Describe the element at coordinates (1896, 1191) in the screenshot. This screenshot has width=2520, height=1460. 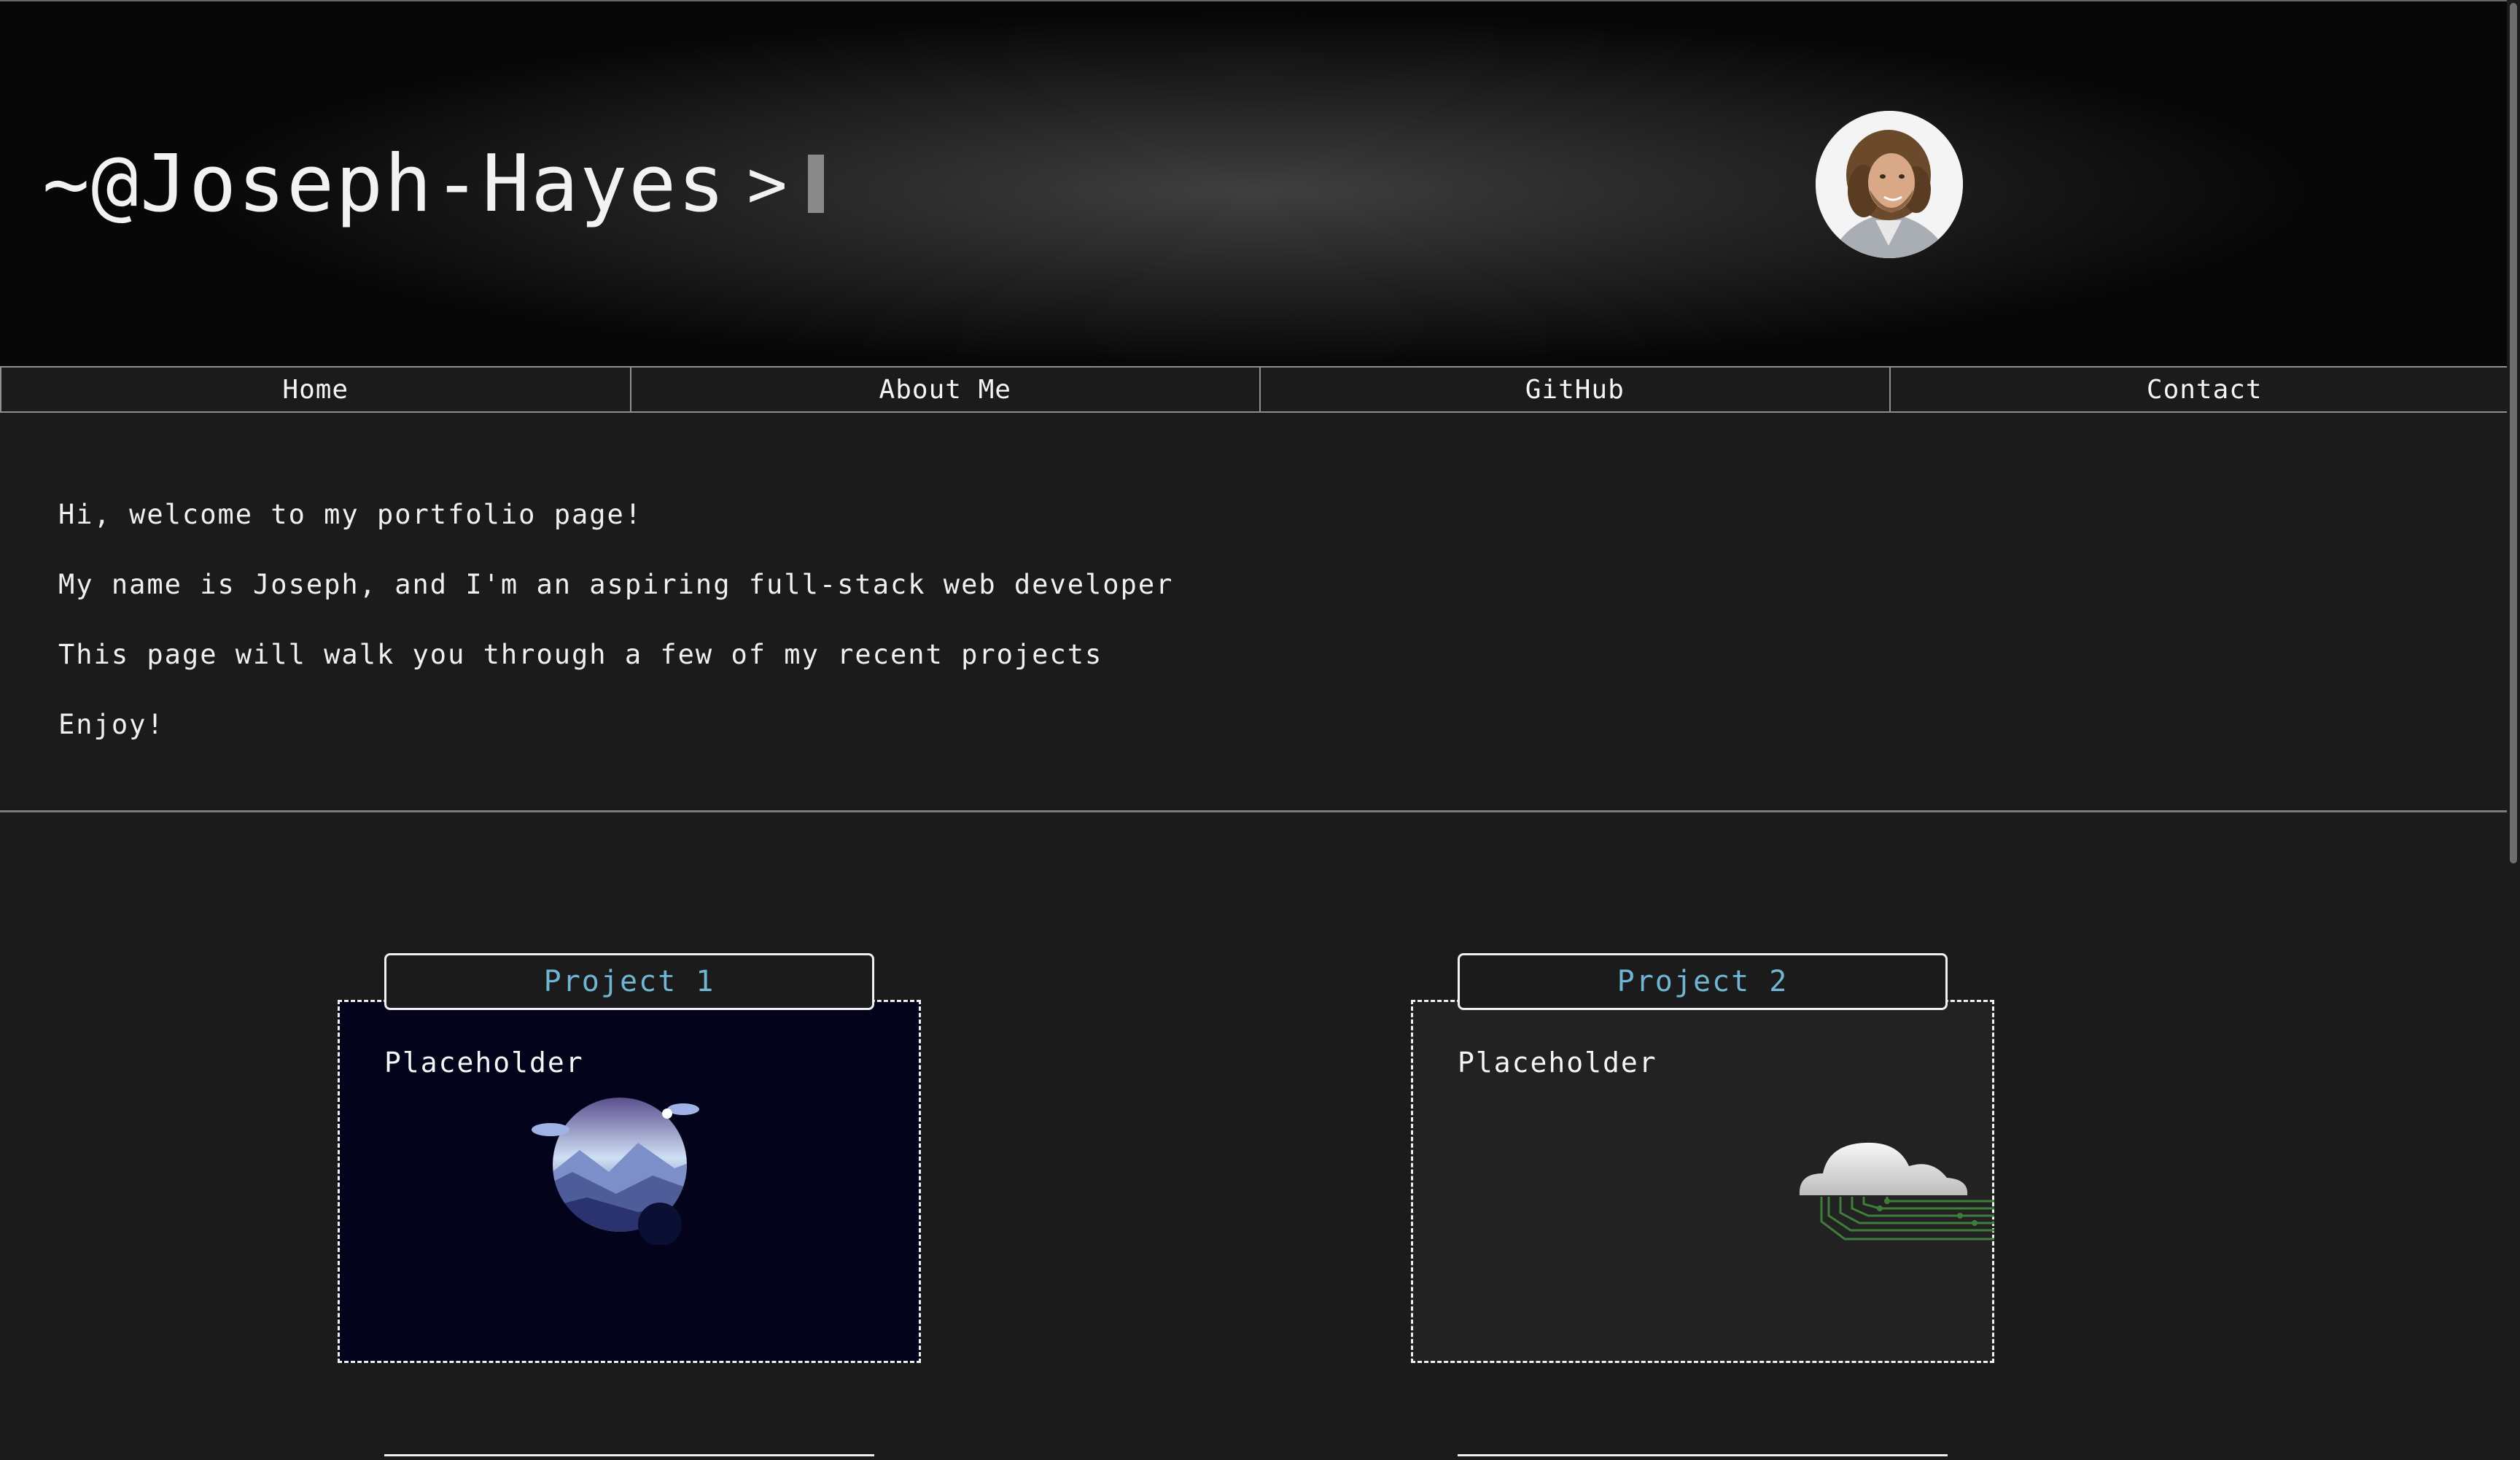
I see `cloud-circuit-icon` at that location.